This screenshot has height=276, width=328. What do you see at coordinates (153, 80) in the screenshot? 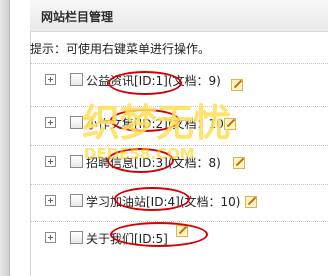
I see `category-label: 公益资讯[ID:1](文档：9)` at bounding box center [153, 80].